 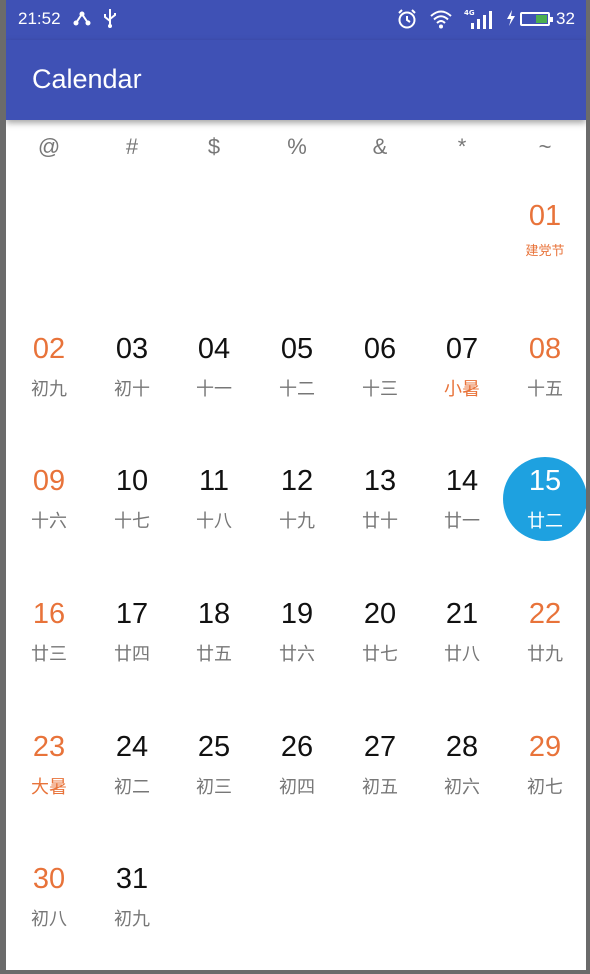 What do you see at coordinates (545, 146) in the screenshot?
I see `weekday-label: ~` at bounding box center [545, 146].